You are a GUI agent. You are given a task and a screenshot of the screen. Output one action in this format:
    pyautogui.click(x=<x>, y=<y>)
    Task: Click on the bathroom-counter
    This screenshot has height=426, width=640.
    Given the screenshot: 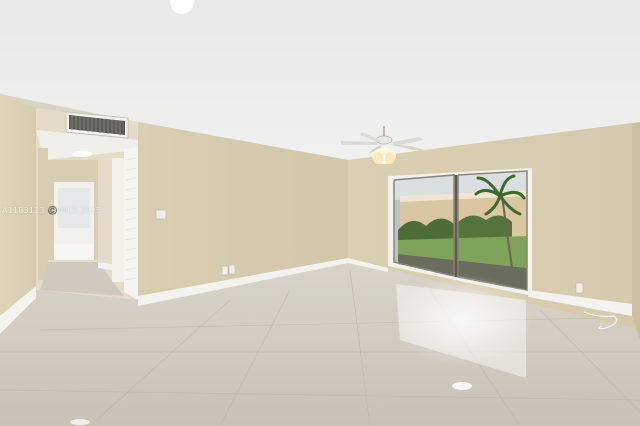 What is the action you would take?
    pyautogui.click(x=74, y=251)
    